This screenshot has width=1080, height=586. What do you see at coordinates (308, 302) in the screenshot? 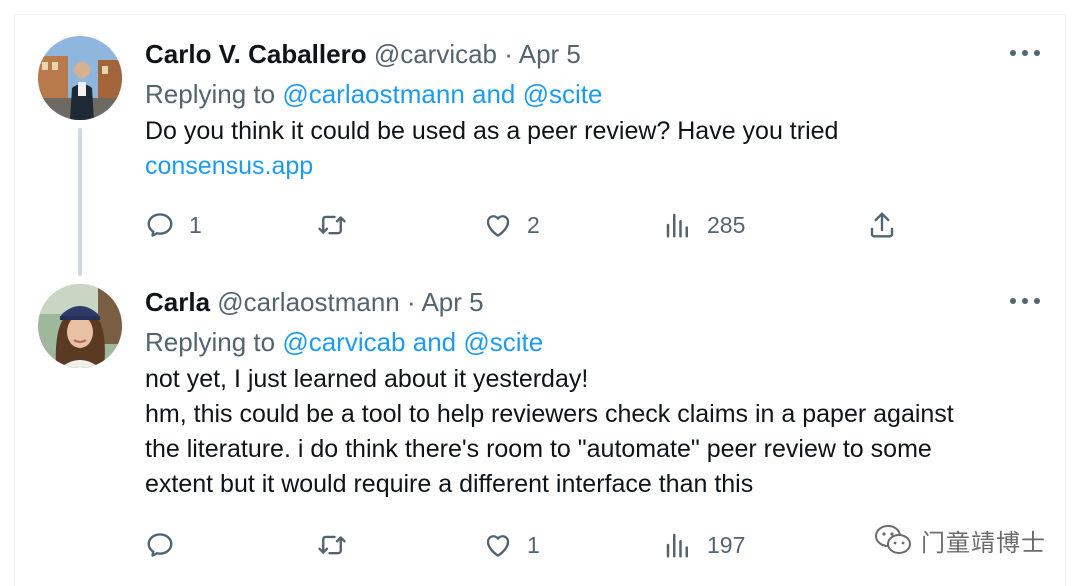
I see `author-handle: @carlaostmann` at bounding box center [308, 302].